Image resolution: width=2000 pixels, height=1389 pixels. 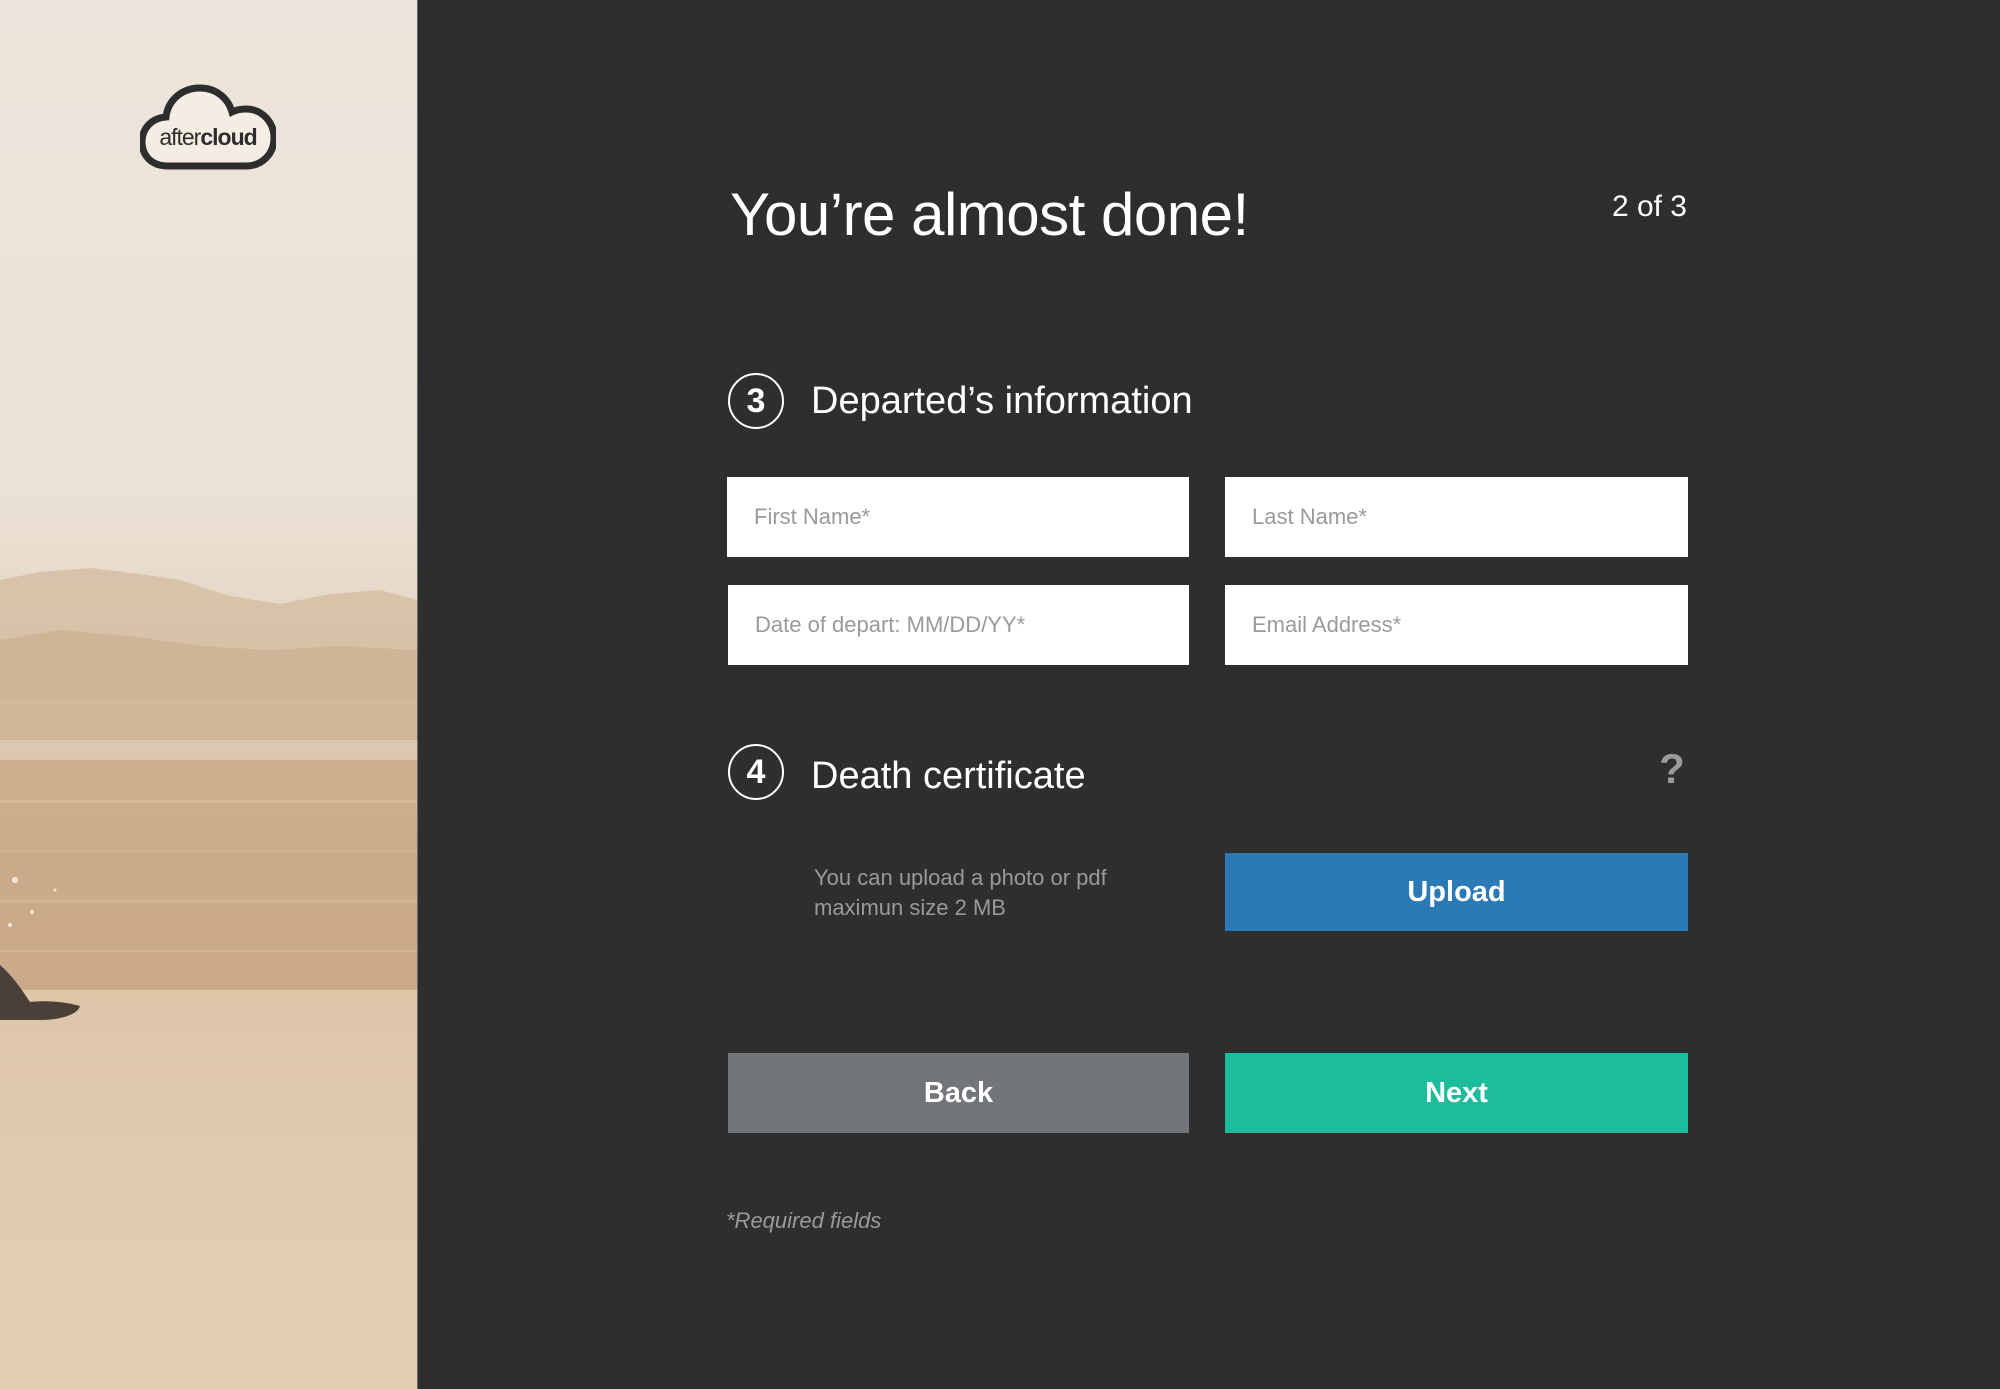 What do you see at coordinates (960, 877) in the screenshot?
I see `upload-note-line-1: You can upload a photo or pdf` at bounding box center [960, 877].